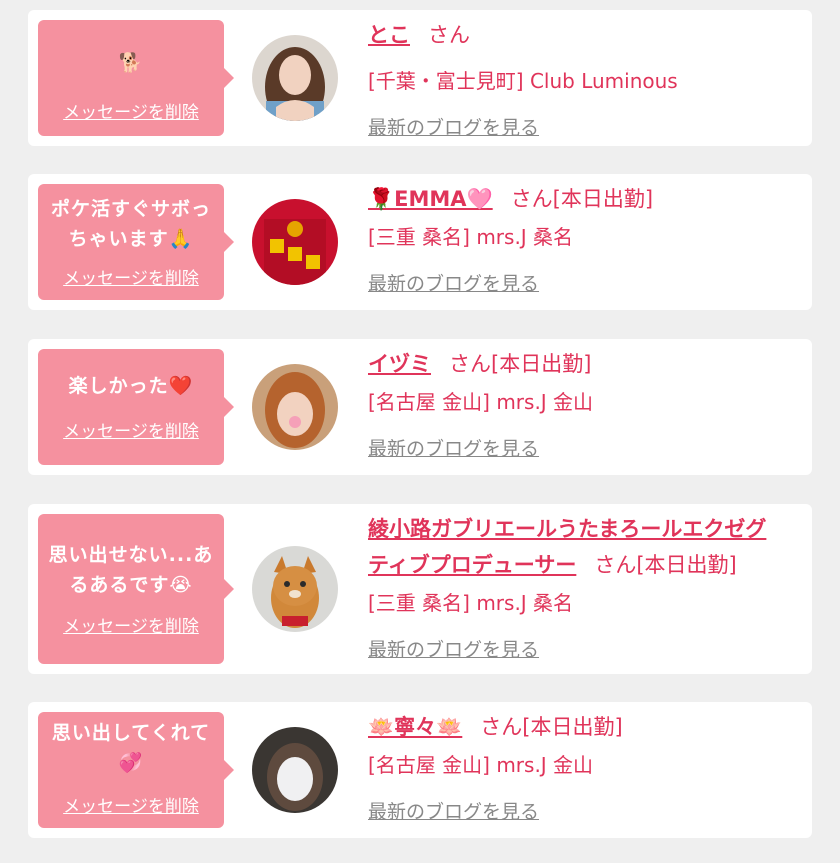 Image resolution: width=840 pixels, height=863 pixels. Describe the element at coordinates (131, 570) in the screenshot. I see `message-text: 思い出せない...あ るあるです😭` at that location.